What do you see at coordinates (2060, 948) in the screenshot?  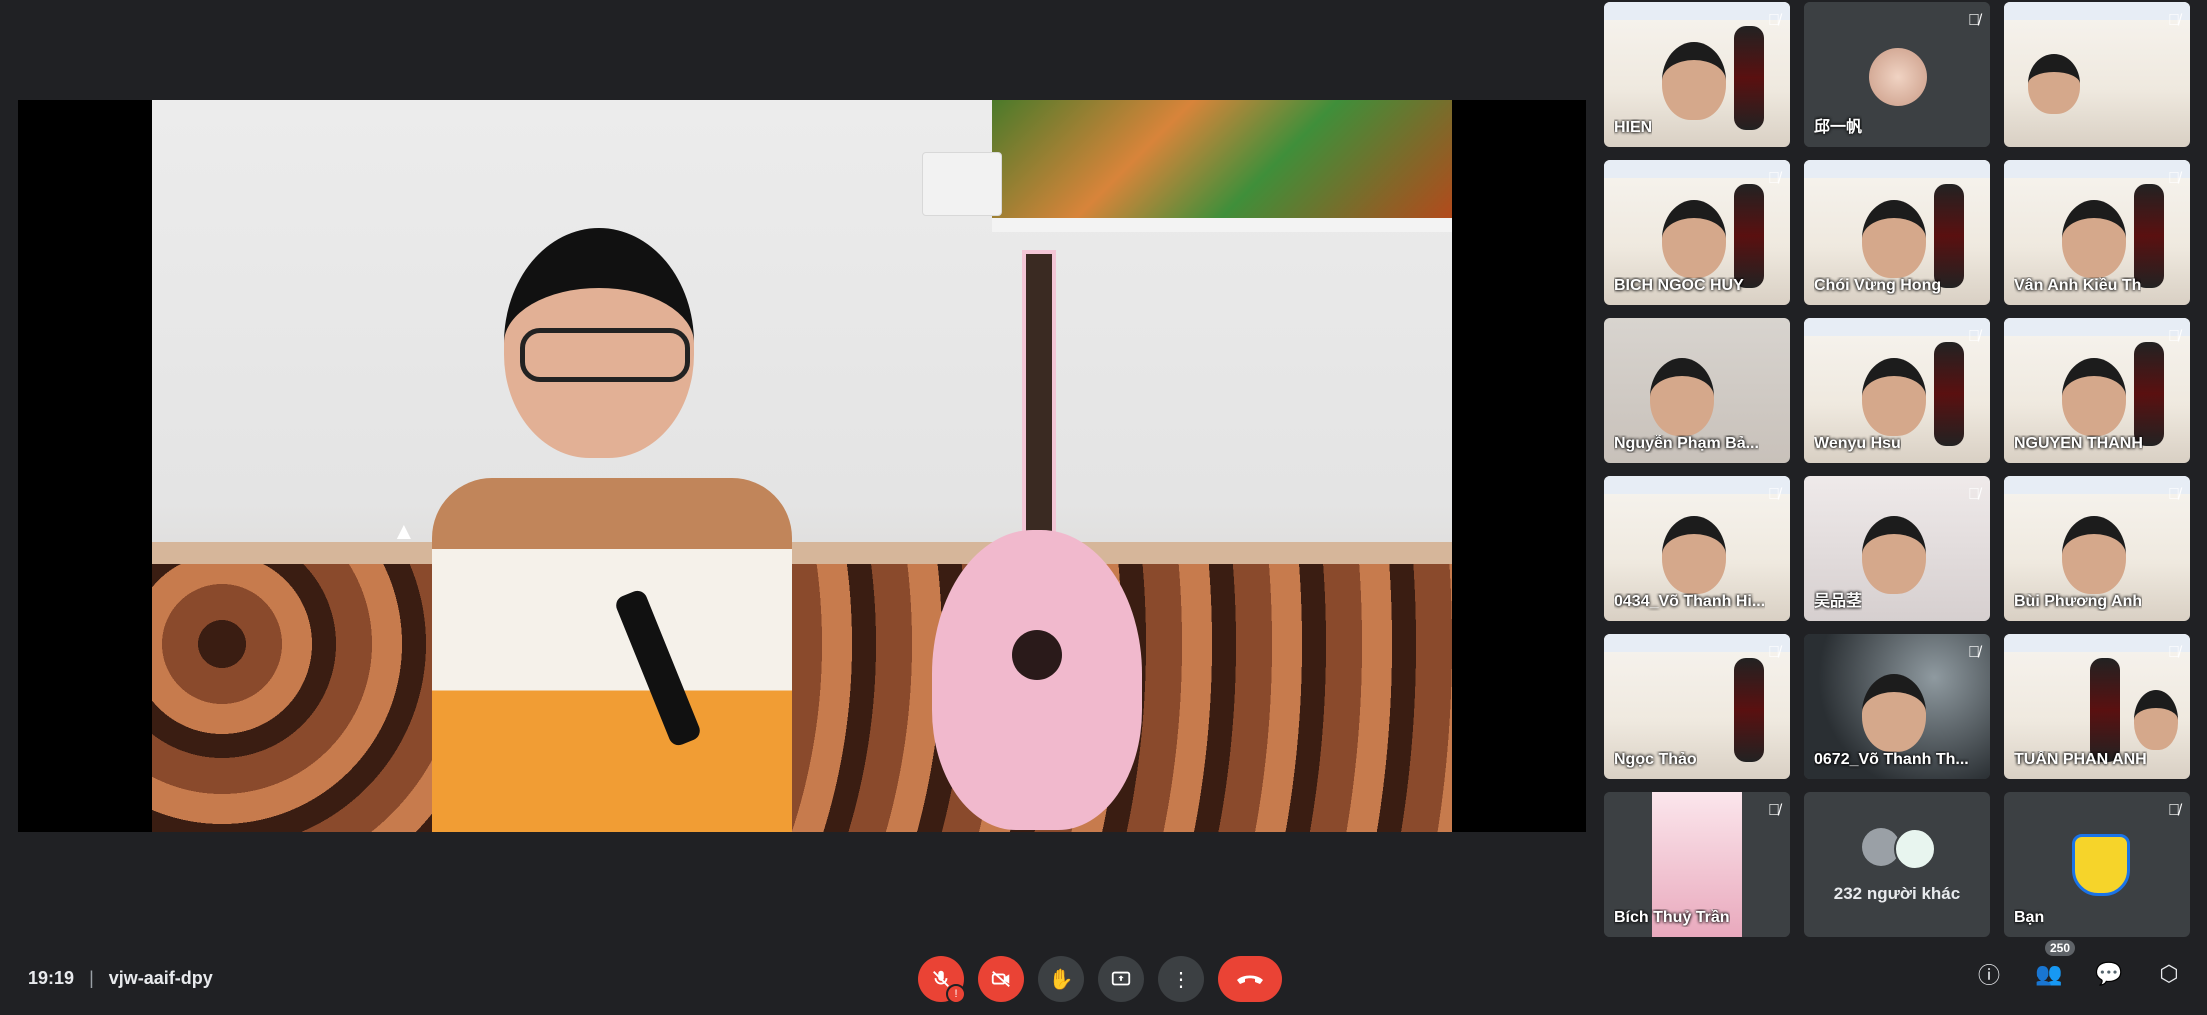 I see `participant-count-badge: 250` at bounding box center [2060, 948].